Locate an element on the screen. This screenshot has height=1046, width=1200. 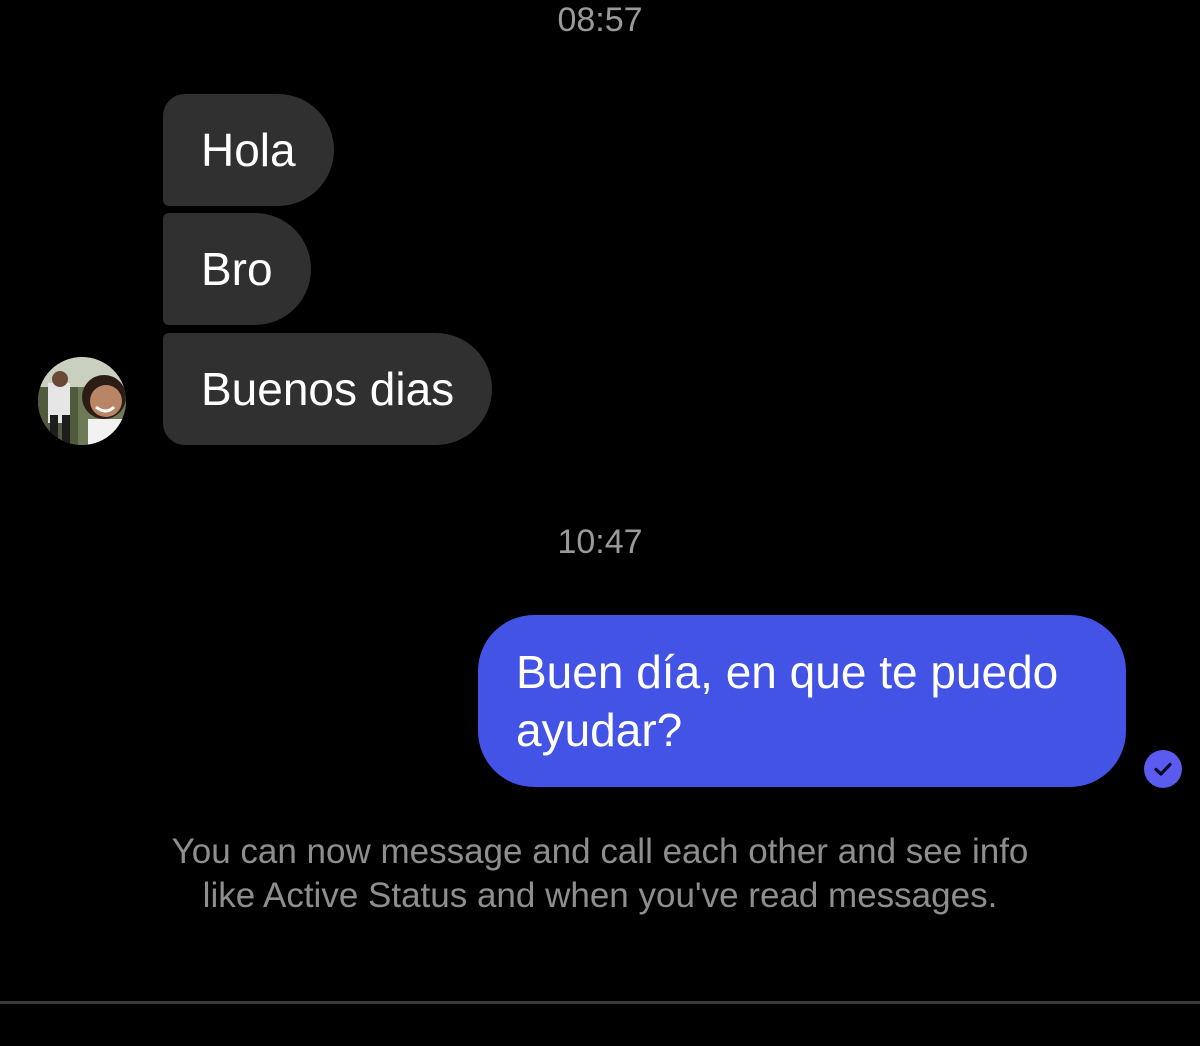
incoming-message: Buenos dias is located at coordinates (328, 389).